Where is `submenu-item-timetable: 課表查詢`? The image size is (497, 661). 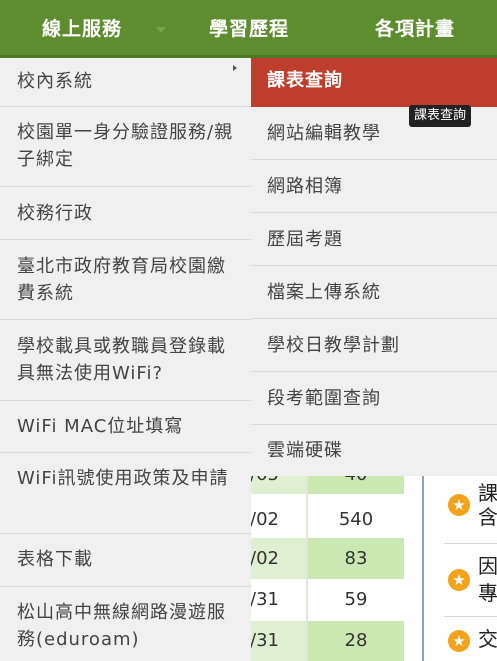
submenu-item-timetable: 課表查詢 is located at coordinates (374, 82).